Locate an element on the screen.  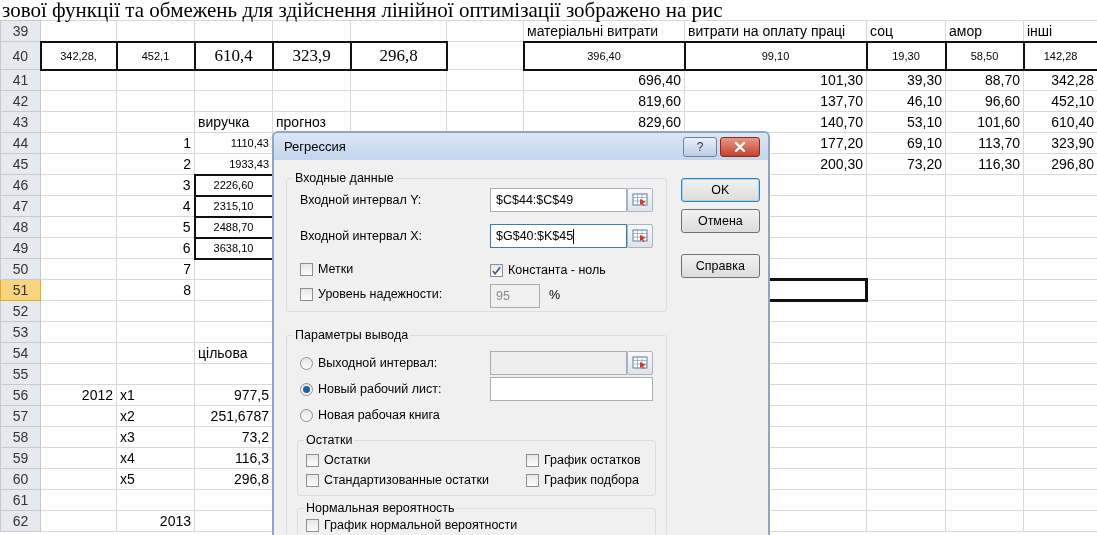
row-header: 45 is located at coordinates (20, 164).